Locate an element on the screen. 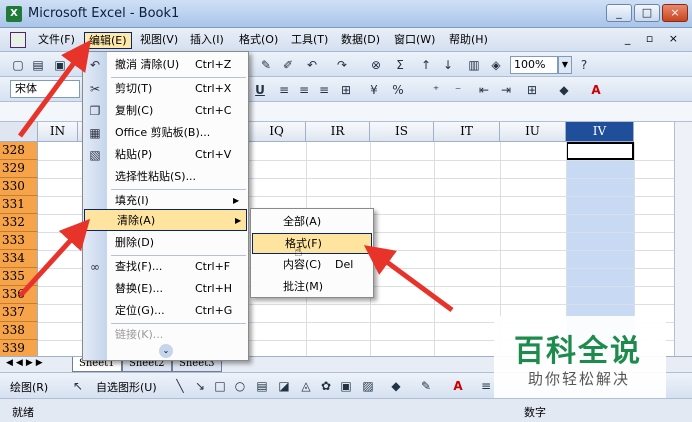 The width and height of the screenshot is (692, 422). submenu-item-formats: 格式(F) is located at coordinates (312, 243).